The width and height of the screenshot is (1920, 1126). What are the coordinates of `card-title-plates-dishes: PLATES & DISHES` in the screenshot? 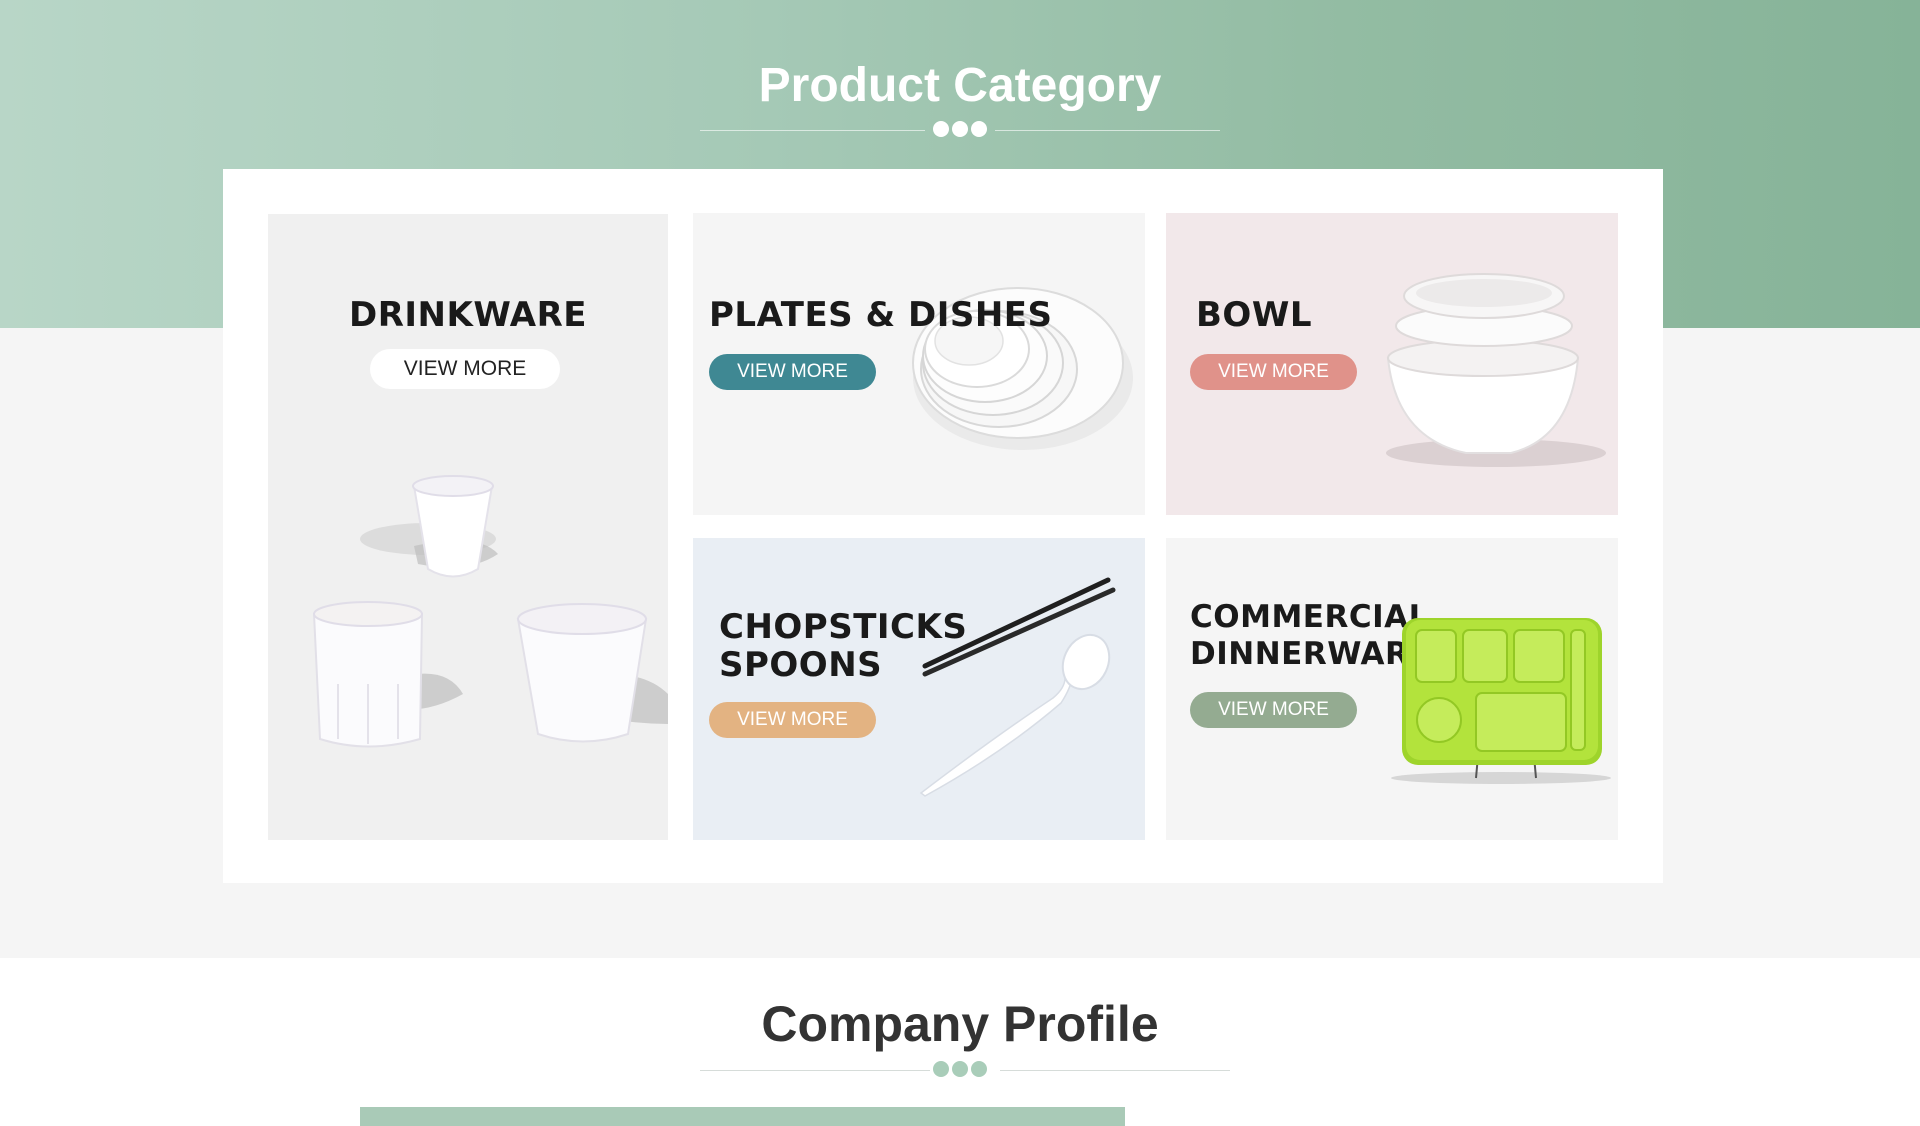 It's located at (881, 315).